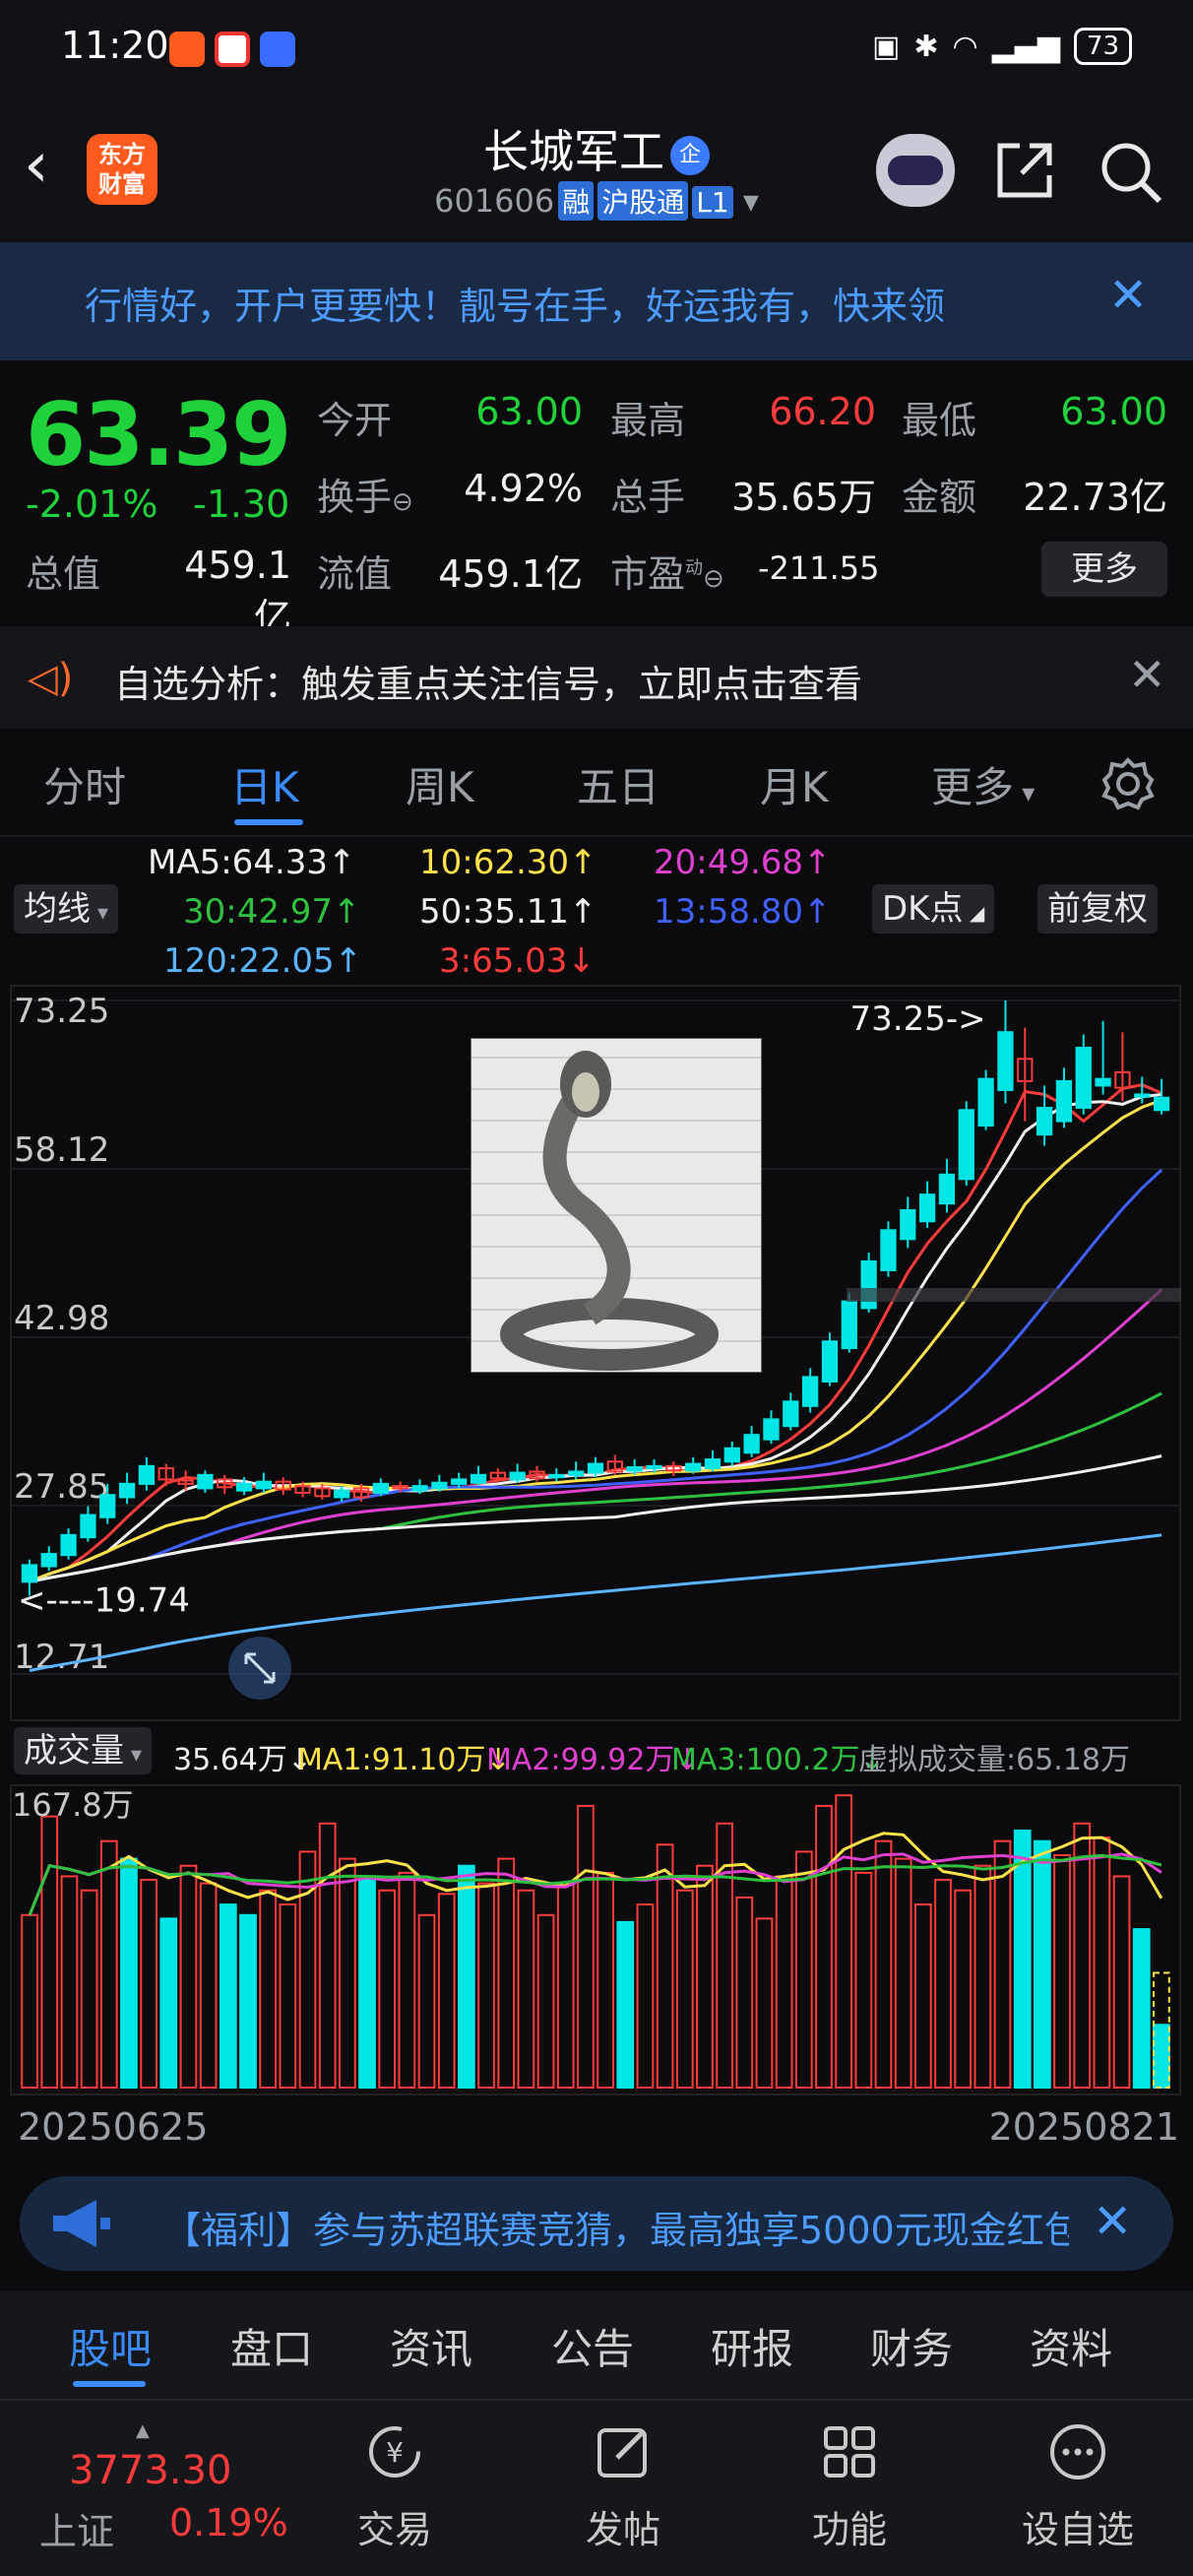  What do you see at coordinates (794, 784) in the screenshot?
I see `tab-monthly-k: 月K` at bounding box center [794, 784].